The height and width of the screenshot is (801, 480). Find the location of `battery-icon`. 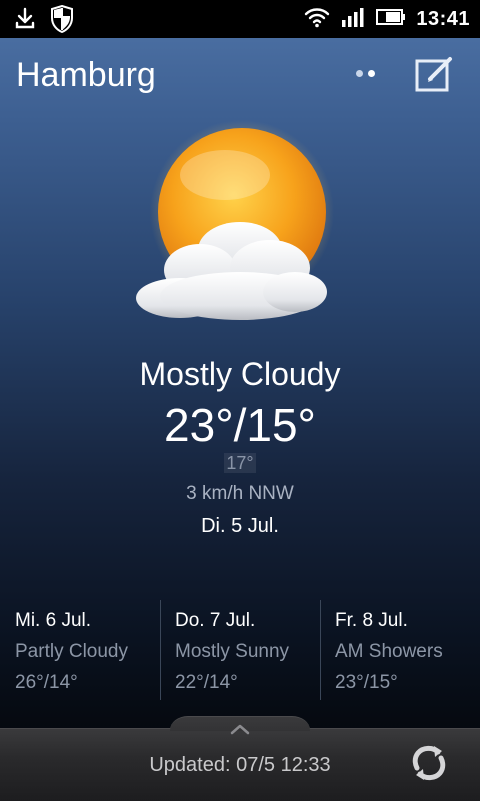

battery-icon is located at coordinates (391, 19).